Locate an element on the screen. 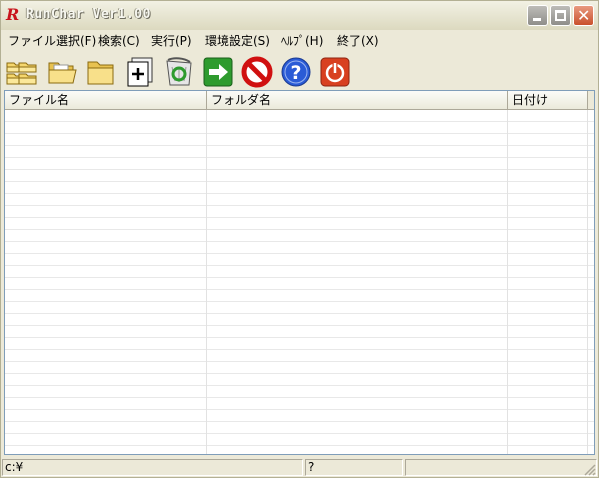 The image size is (599, 478). maximize-button is located at coordinates (560, 15).